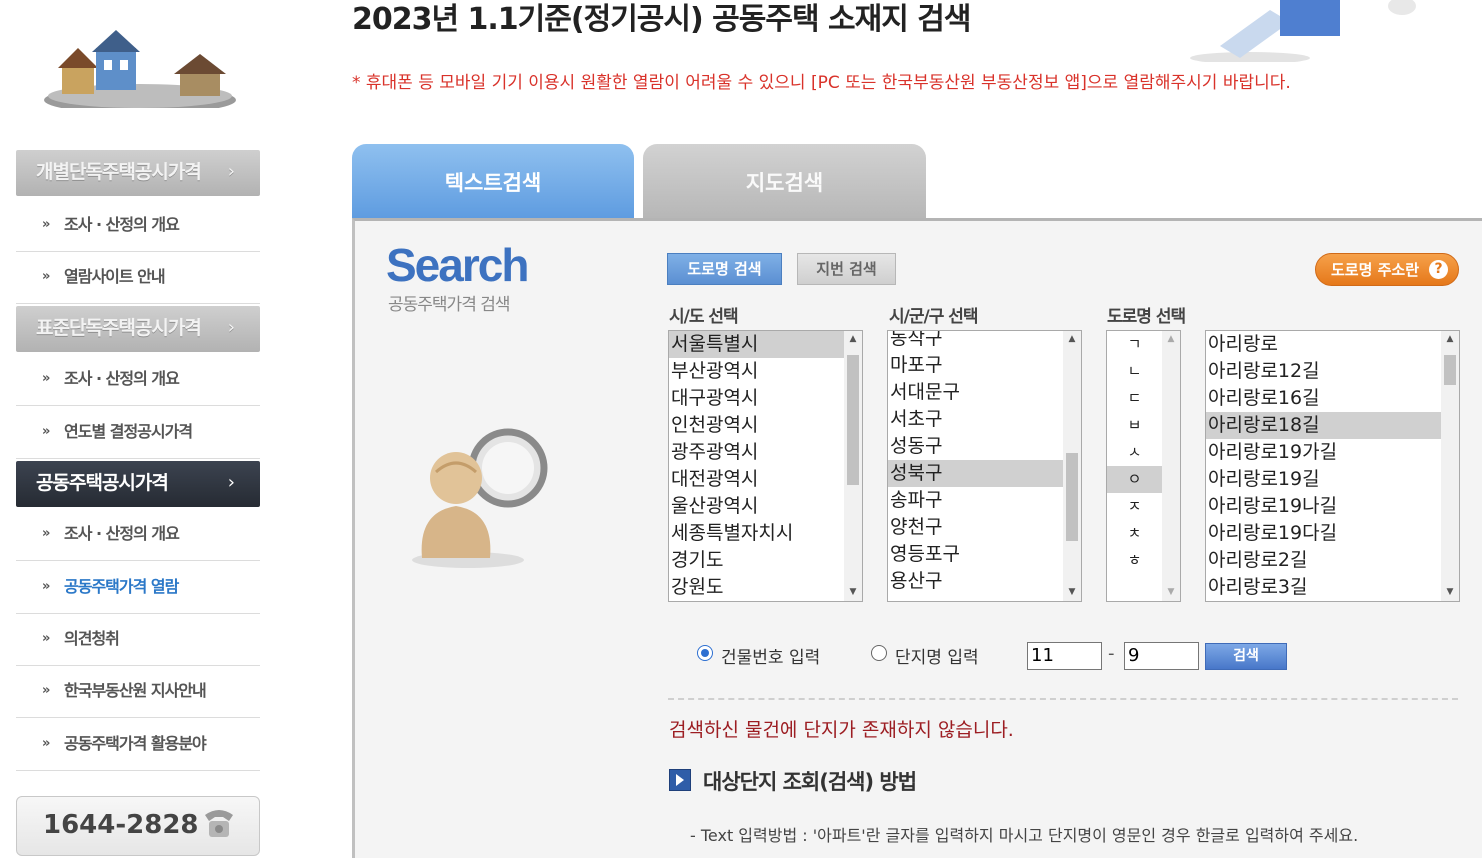 The height and width of the screenshot is (858, 1482). Describe the element at coordinates (934, 317) in the screenshot. I see `sigungu-label: 시/군/구 선택` at that location.